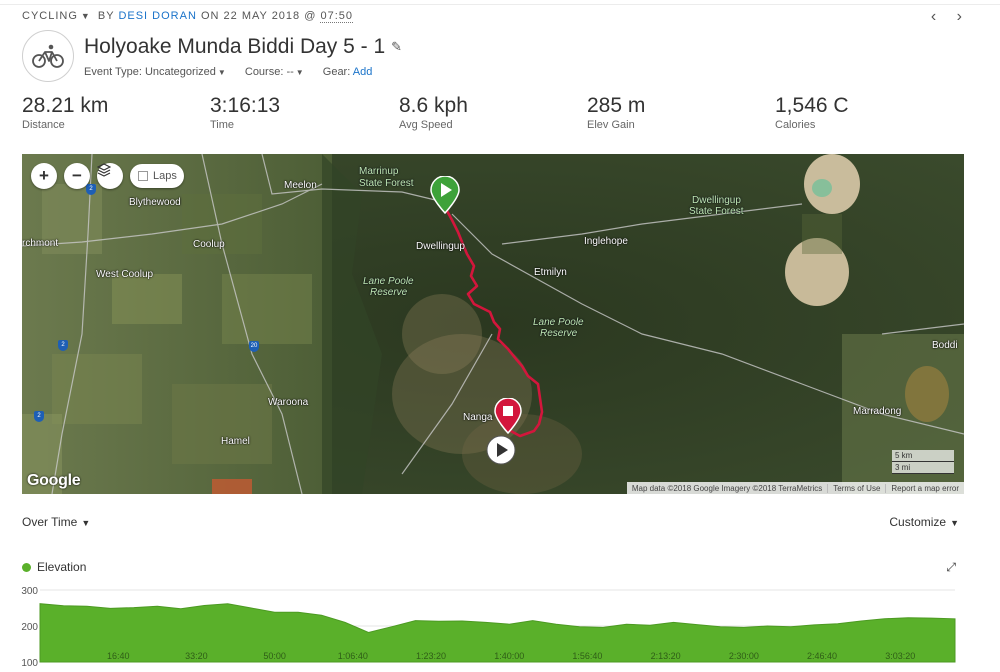  I want to click on place-label: Marradong, so click(877, 411).